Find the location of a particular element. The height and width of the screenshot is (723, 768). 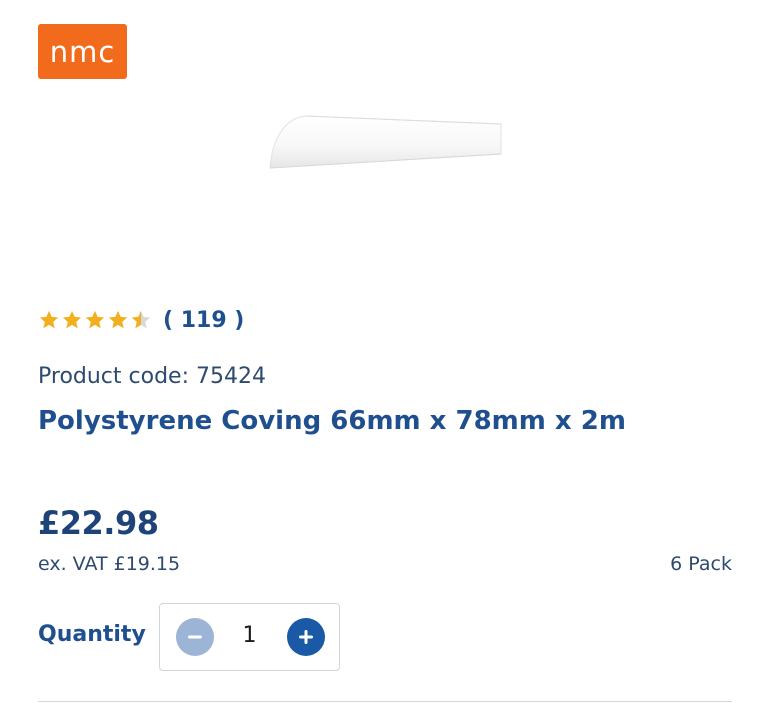

plus-icon is located at coordinates (306, 637).